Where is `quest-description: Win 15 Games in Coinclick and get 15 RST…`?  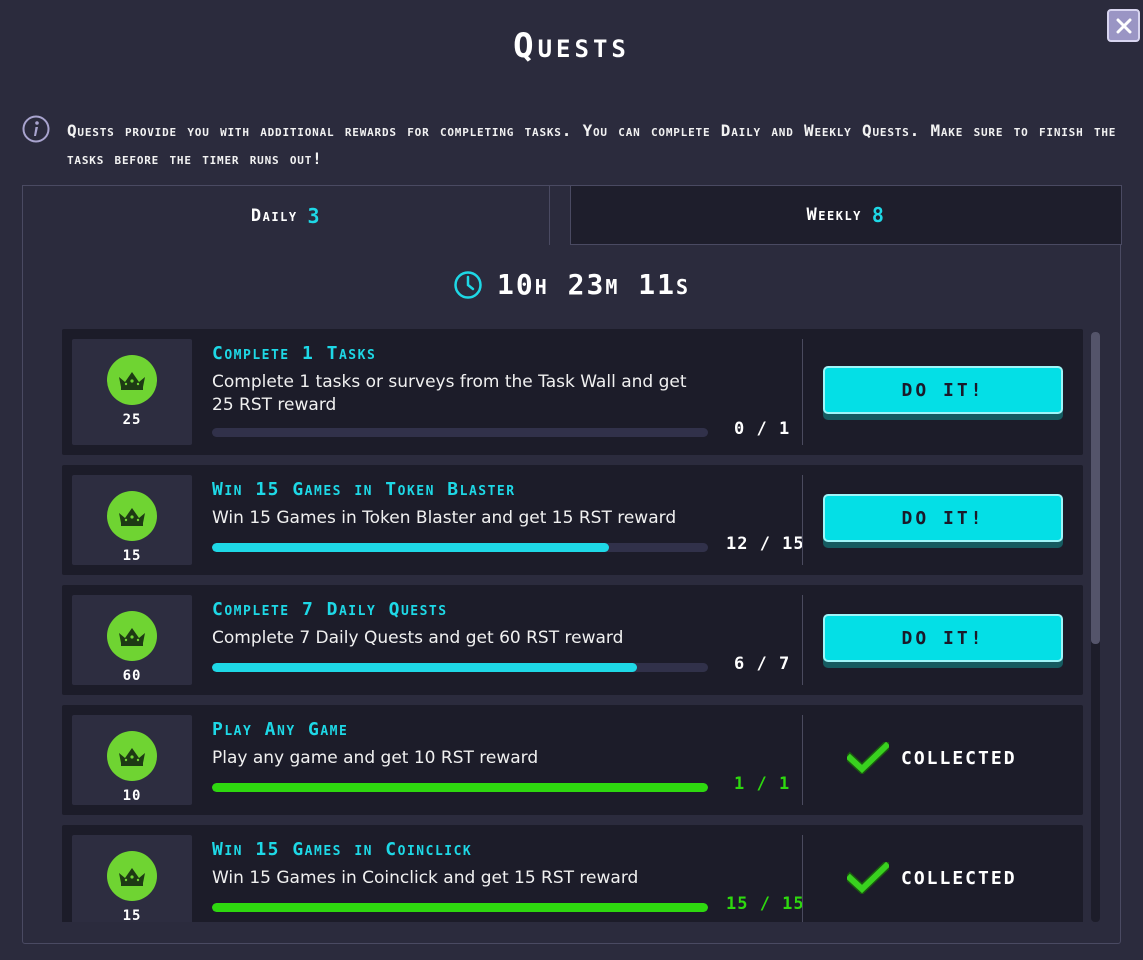 quest-description: Win 15 Games in Coinclick and get 15 RST… is located at coordinates (425, 878).